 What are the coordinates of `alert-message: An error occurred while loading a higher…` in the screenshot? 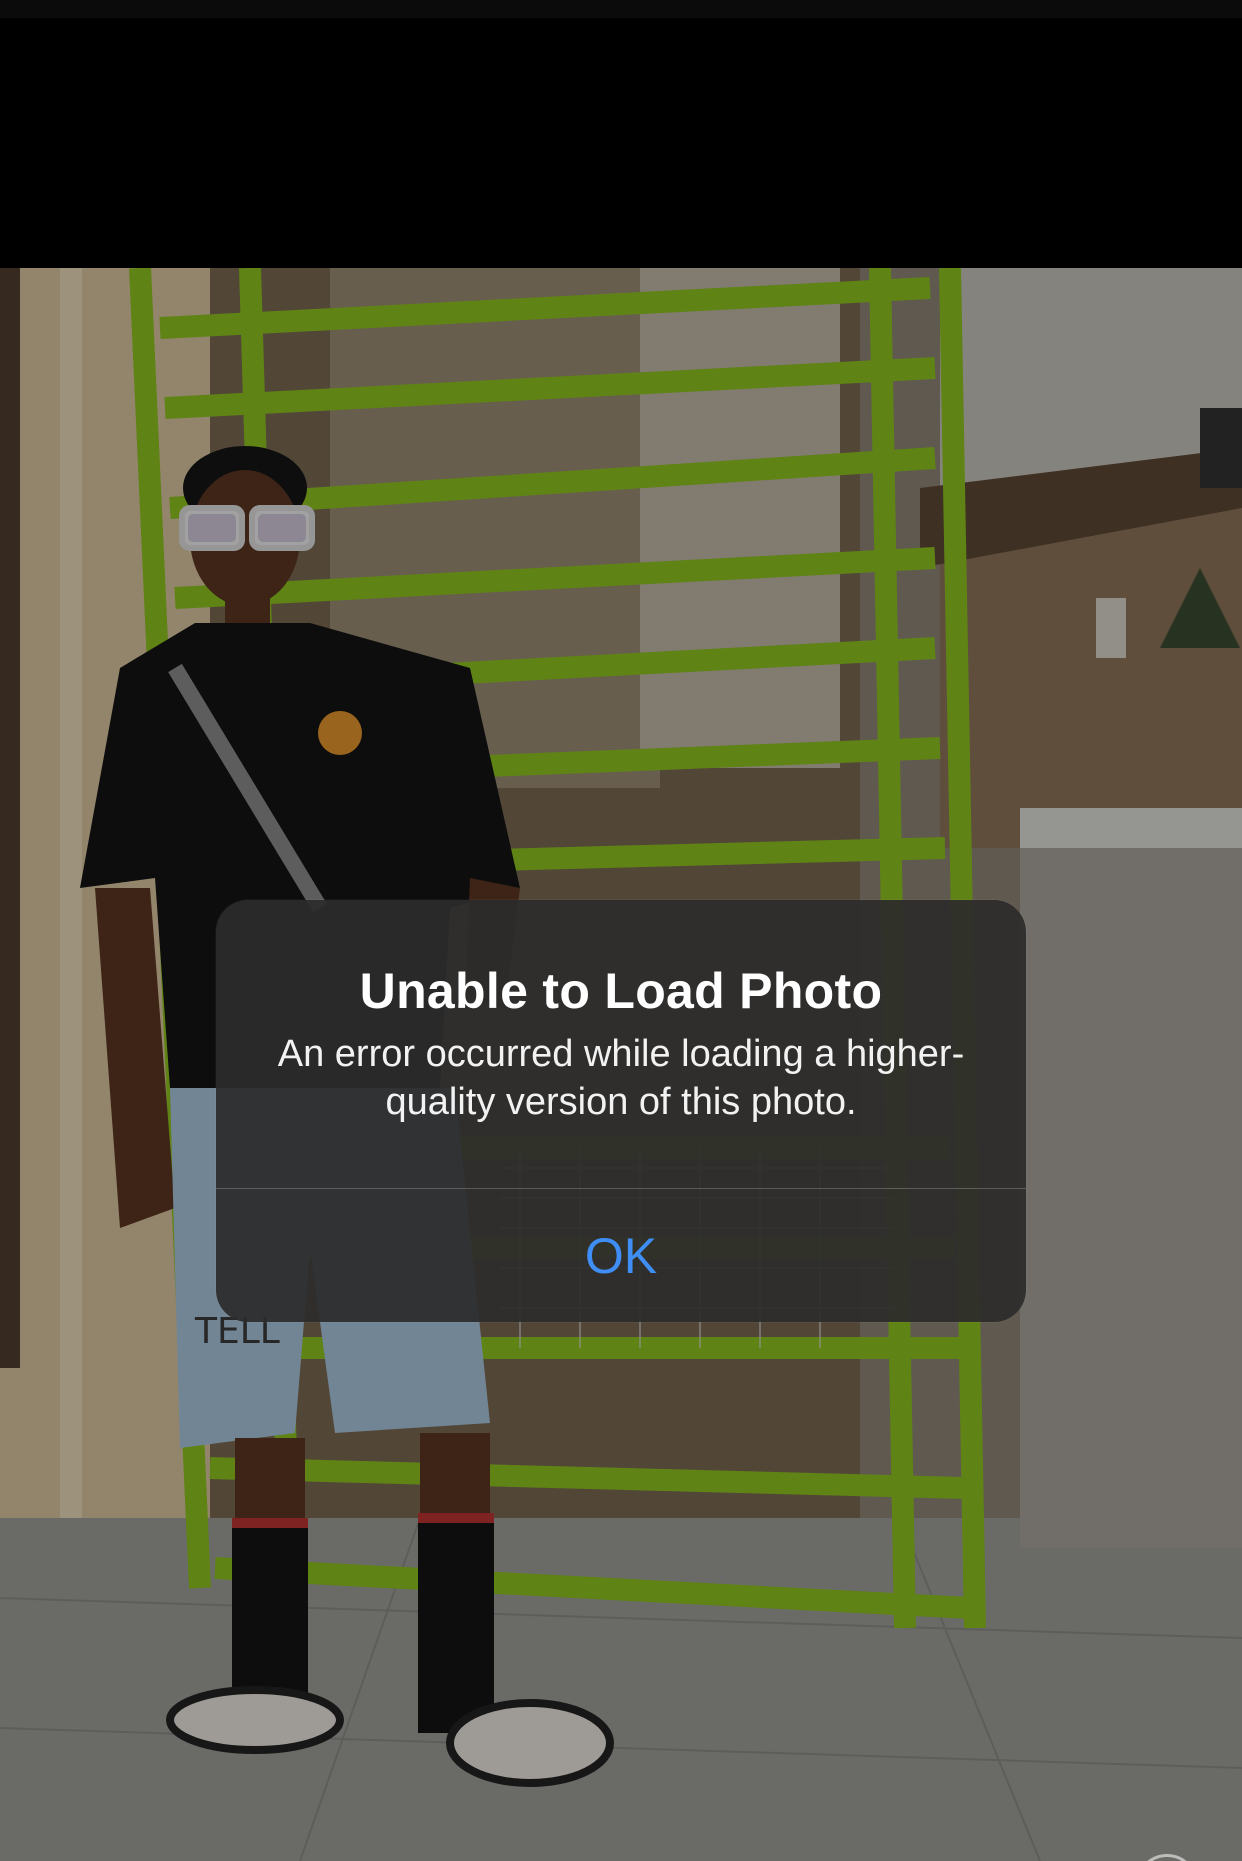 It's located at (621, 1078).